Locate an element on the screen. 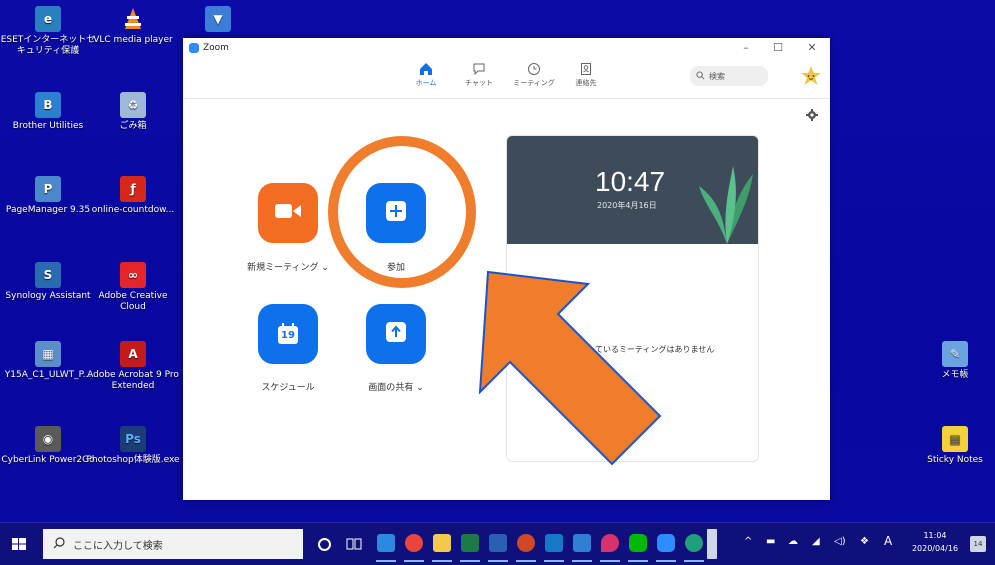 This screenshot has width=995, height=565. desktop-icon-acrobat: A Adobe Acrobat 9 Pro Extended is located at coordinates (133, 366).